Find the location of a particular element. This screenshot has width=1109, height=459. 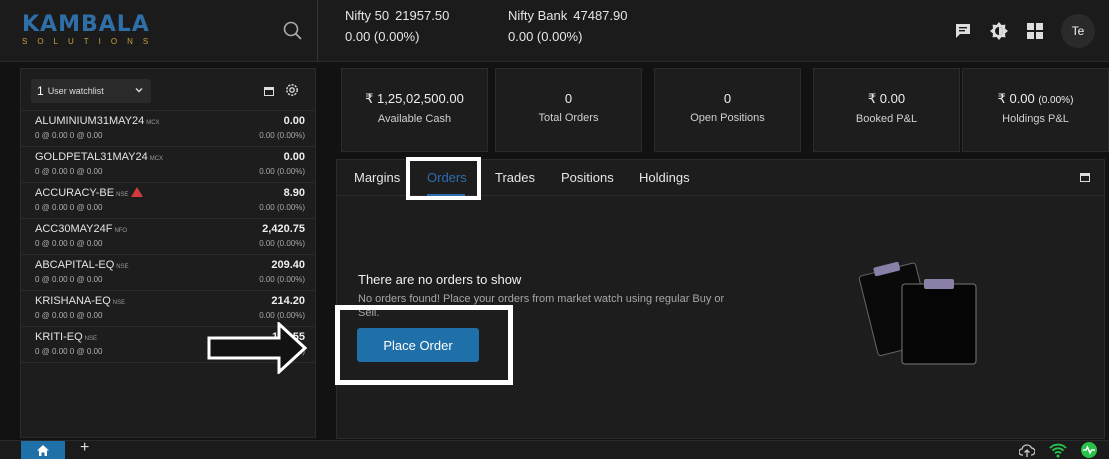

ticker-nifty-50: Nifty 50 21957.50 0.00 (0.00%) is located at coordinates (397, 26).